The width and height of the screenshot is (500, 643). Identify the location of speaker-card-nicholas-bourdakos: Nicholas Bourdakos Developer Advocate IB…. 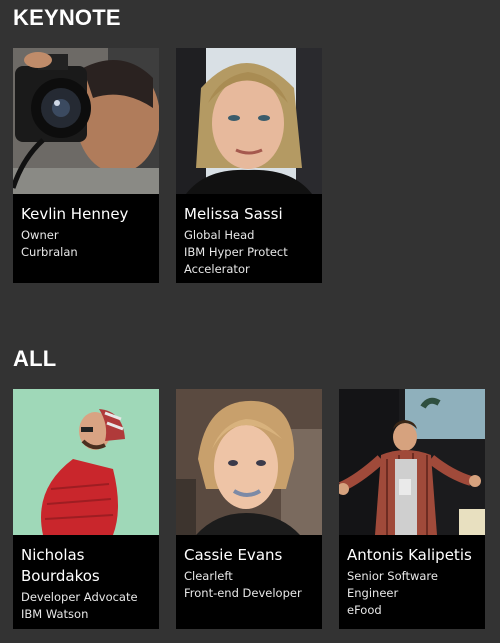
(86, 509).